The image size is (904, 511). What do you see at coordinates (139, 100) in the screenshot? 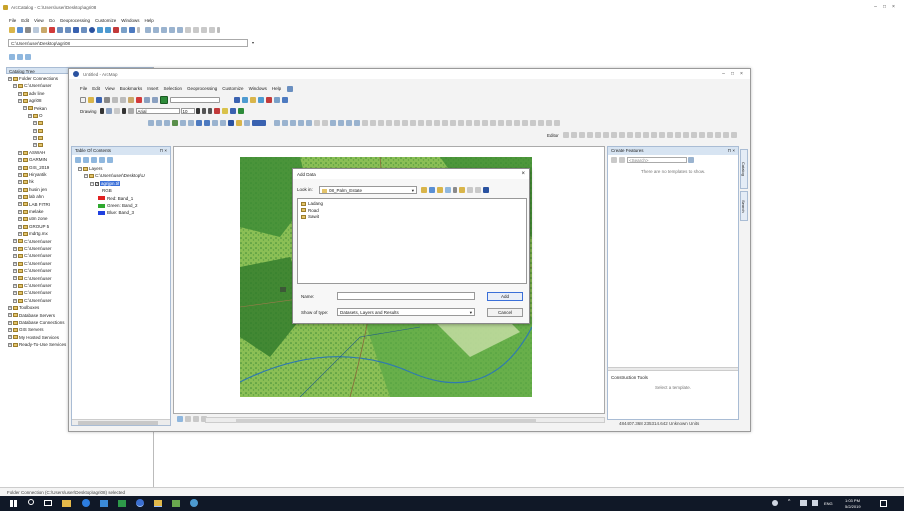
I see `delete-map-icon` at bounding box center [139, 100].